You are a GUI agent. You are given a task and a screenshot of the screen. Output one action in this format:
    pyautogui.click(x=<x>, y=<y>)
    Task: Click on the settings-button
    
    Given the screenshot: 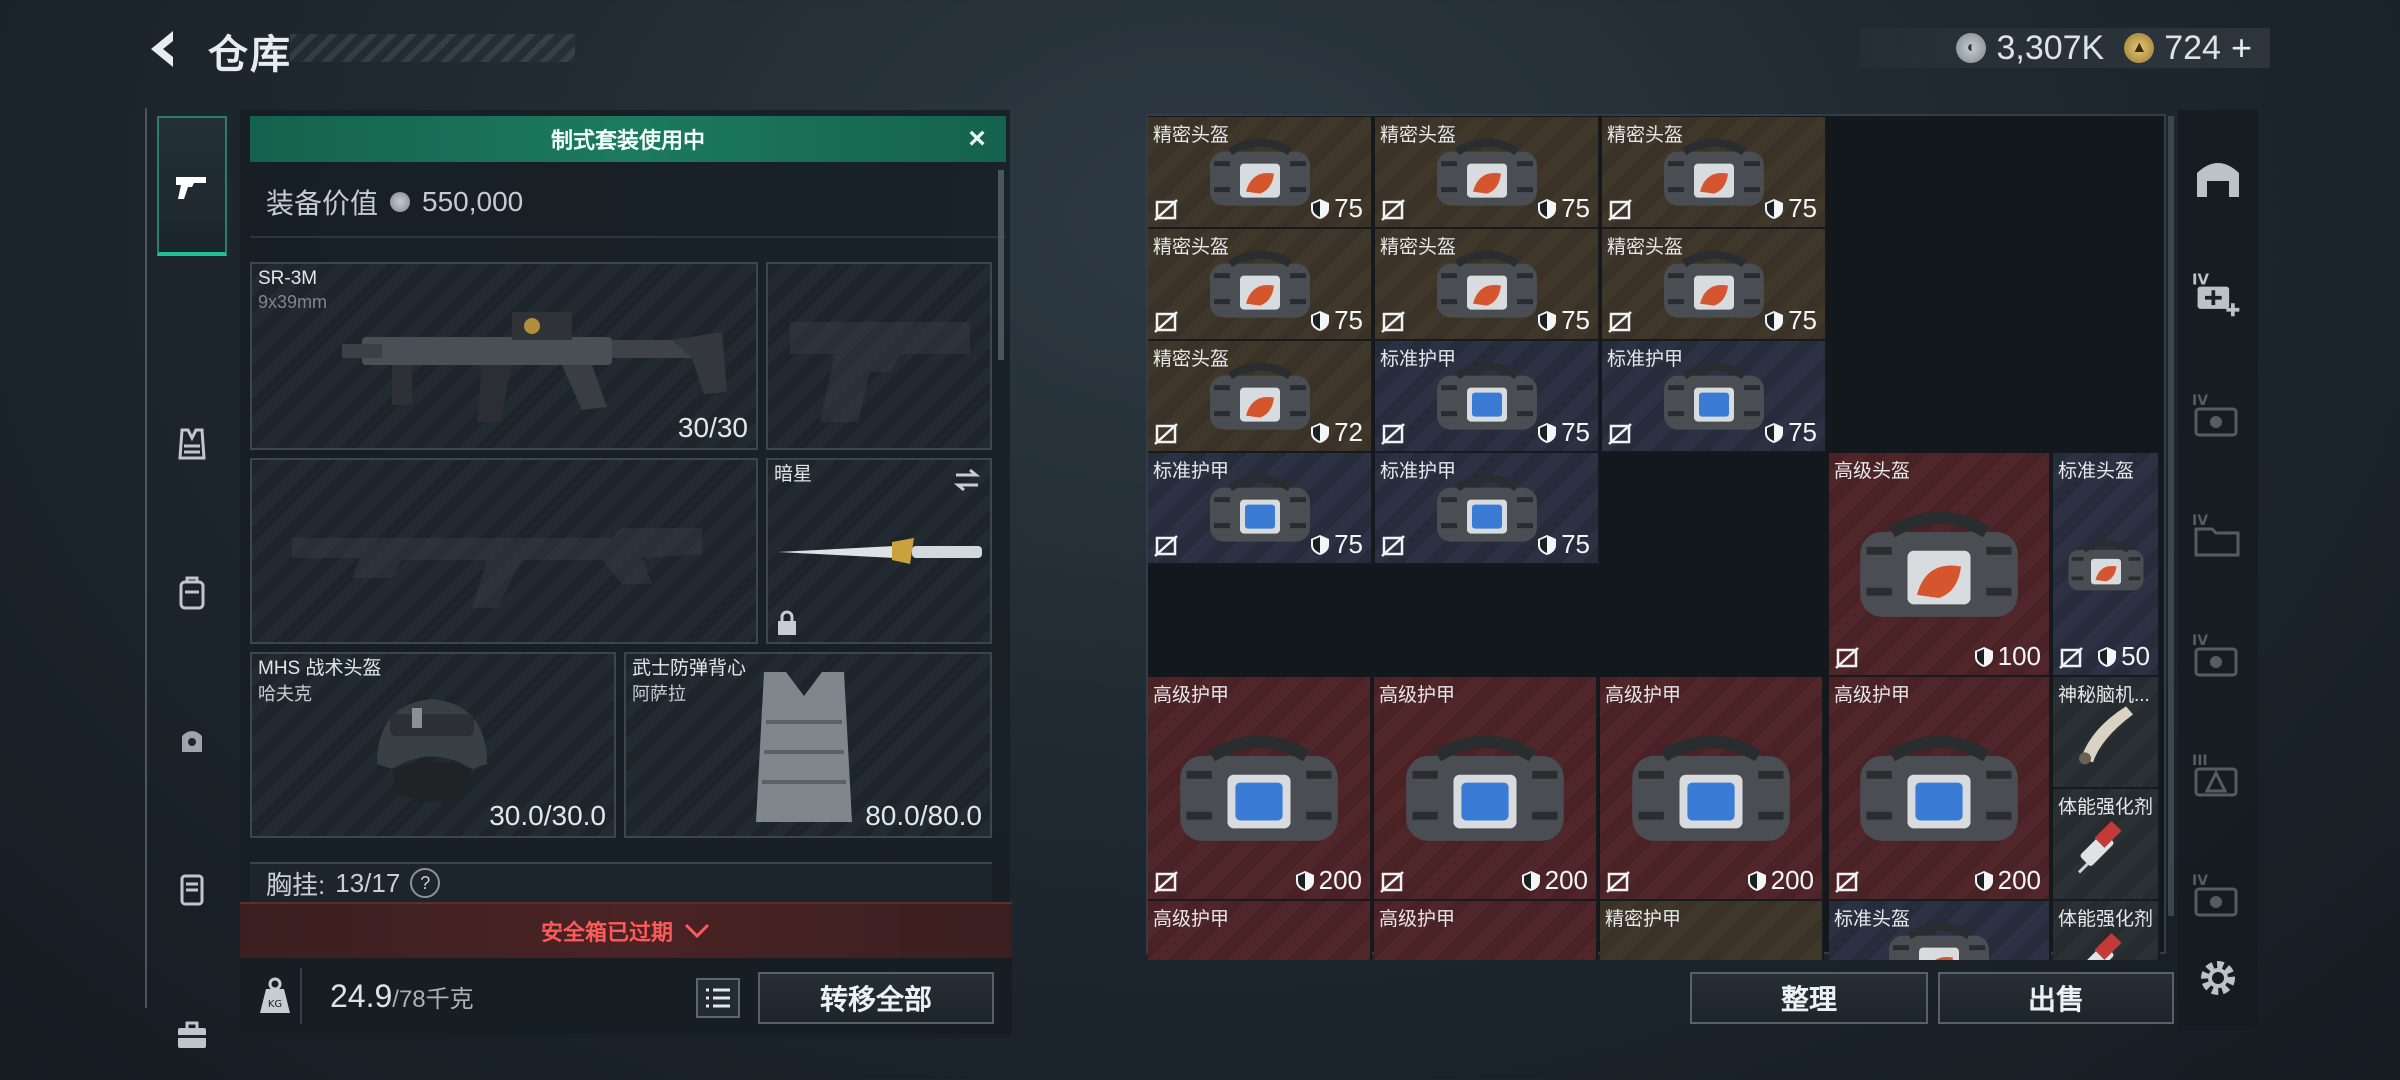 What is the action you would take?
    pyautogui.click(x=2218, y=978)
    